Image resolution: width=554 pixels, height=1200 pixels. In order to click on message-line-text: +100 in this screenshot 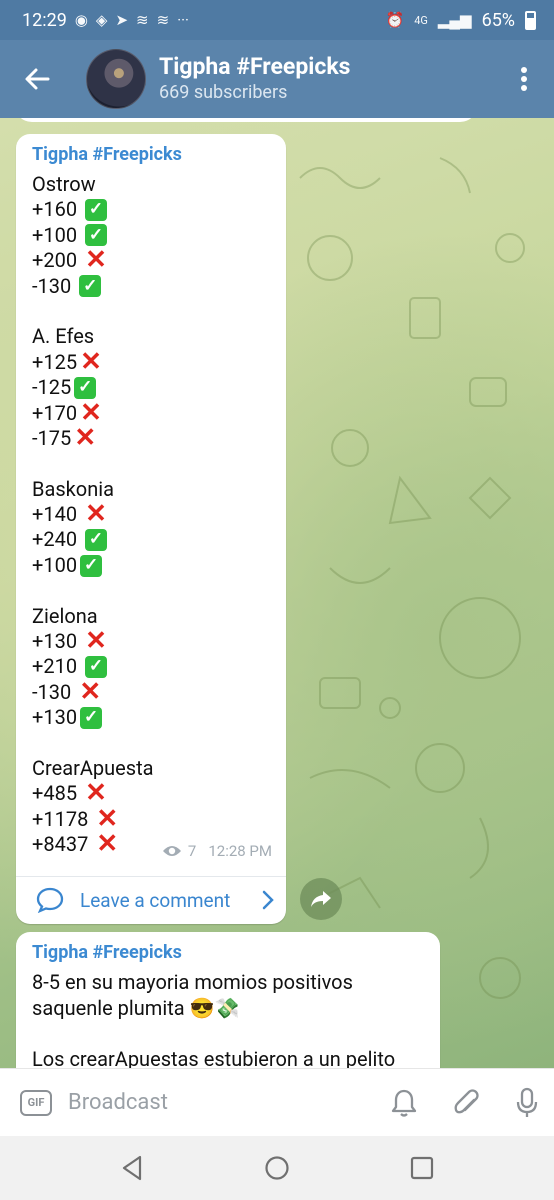, I will do `click(57, 234)`.